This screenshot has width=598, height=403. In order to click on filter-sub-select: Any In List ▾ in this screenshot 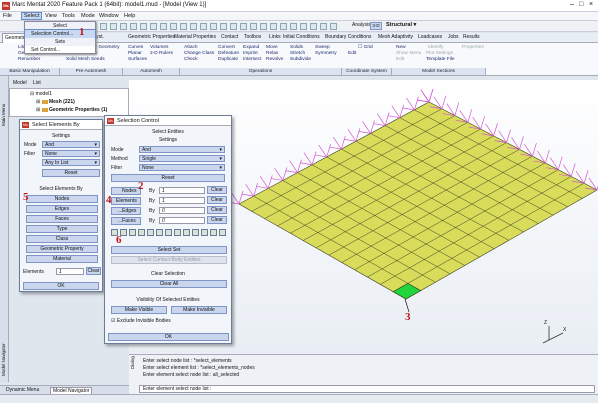, I will do `click(71, 162)`.